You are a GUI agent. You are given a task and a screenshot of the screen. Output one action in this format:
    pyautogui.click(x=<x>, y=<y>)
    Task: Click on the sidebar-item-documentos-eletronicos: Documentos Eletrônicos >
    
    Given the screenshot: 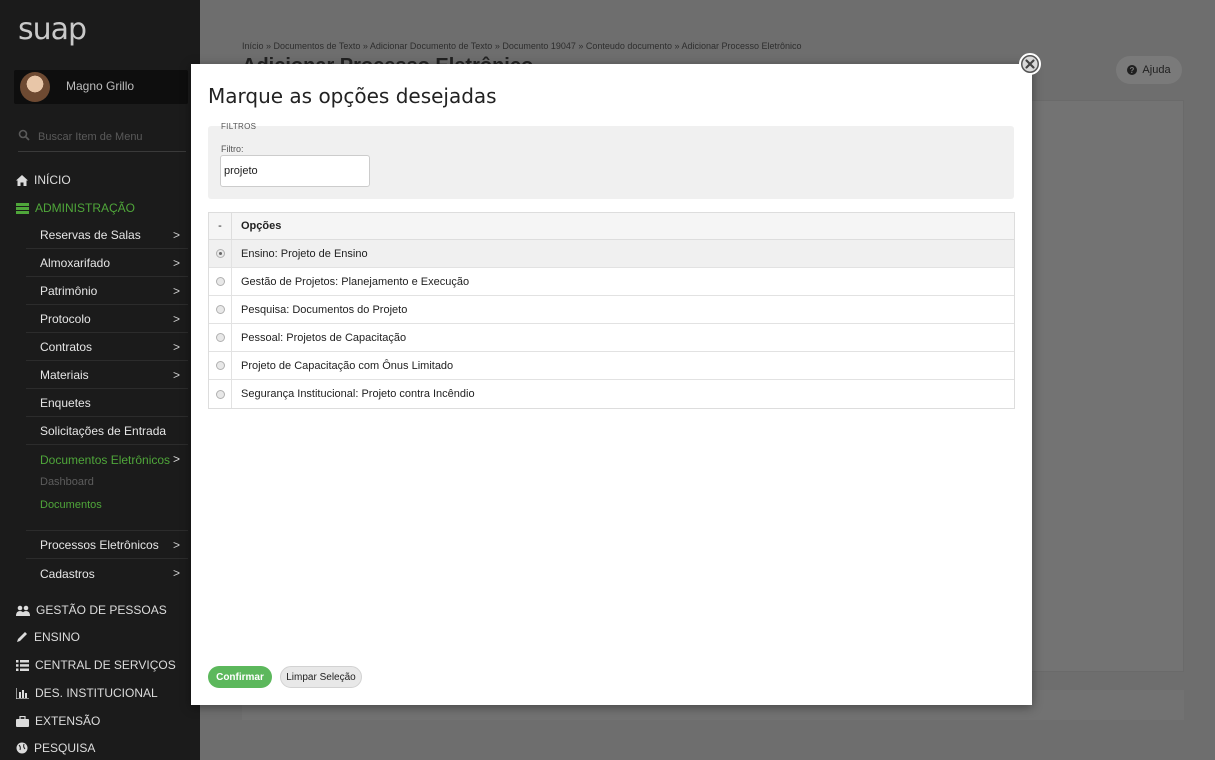 What is the action you would take?
    pyautogui.click(x=107, y=459)
    